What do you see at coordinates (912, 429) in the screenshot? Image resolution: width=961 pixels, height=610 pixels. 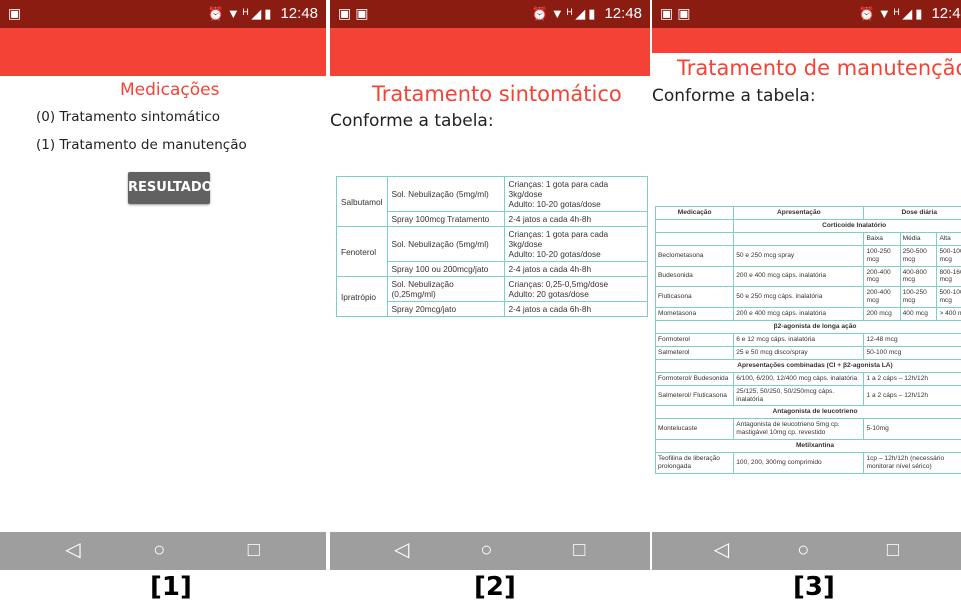 I see `dose-cell: 5-10mg` at bounding box center [912, 429].